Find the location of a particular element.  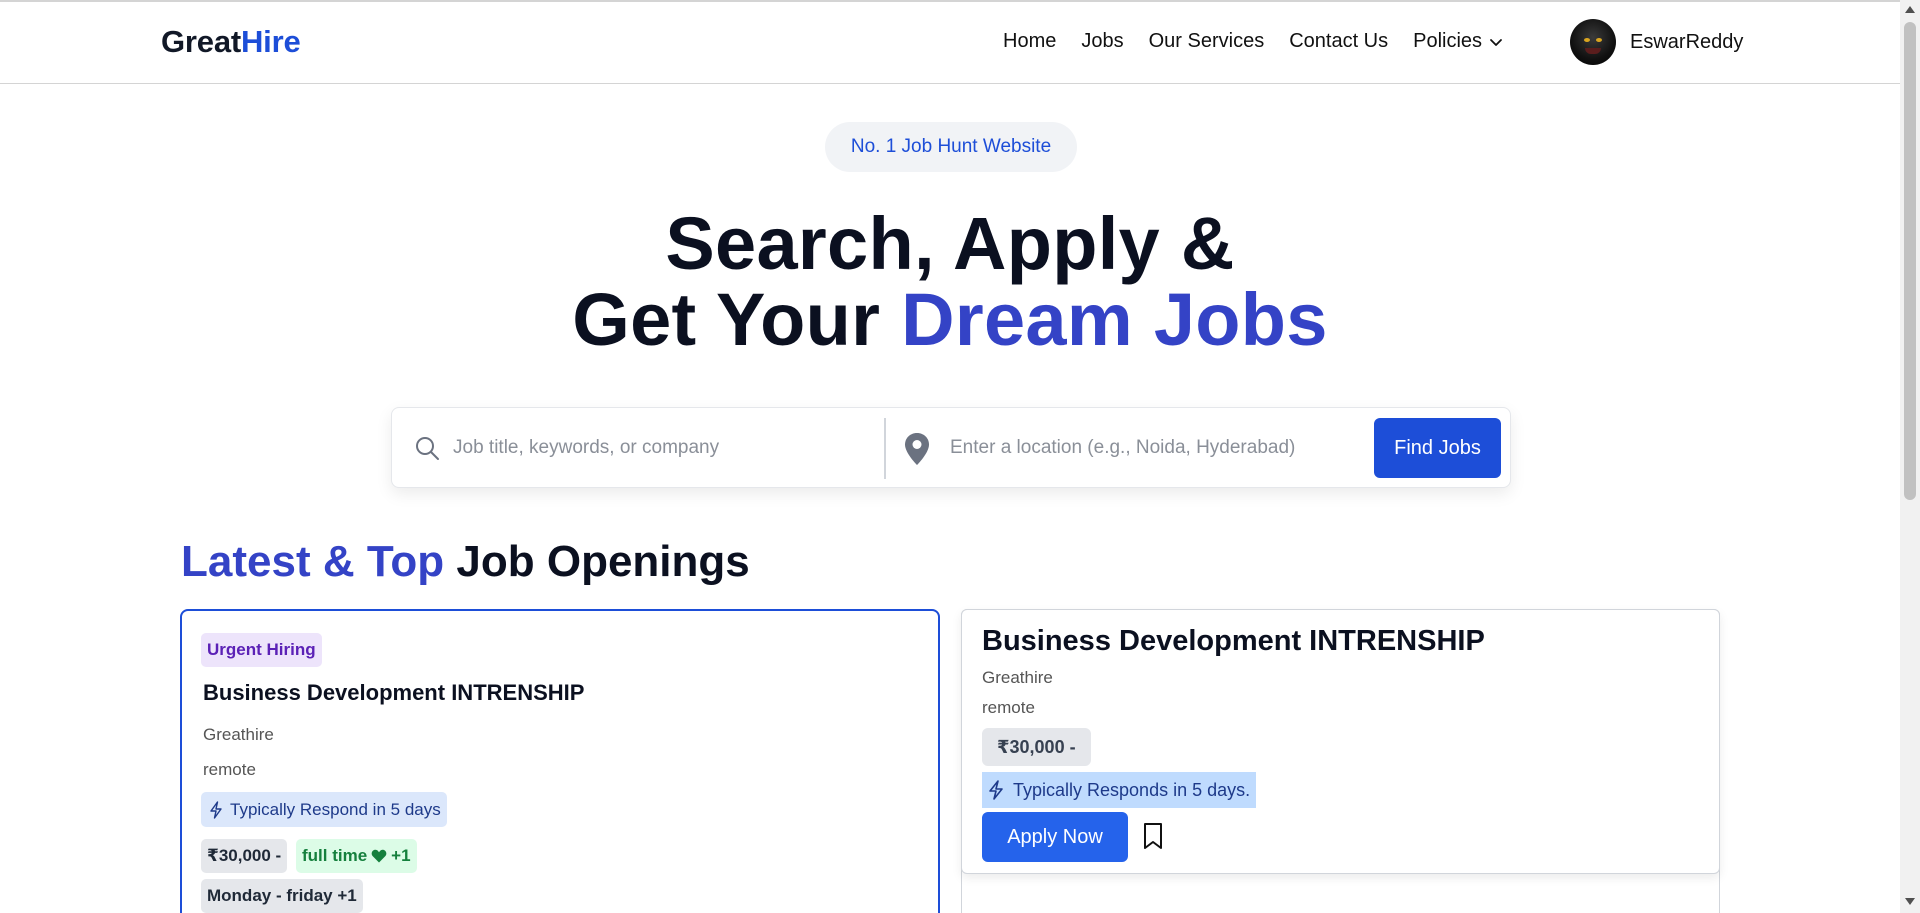

response-time-badge: Typically Respond in 5 days is located at coordinates (324, 809).